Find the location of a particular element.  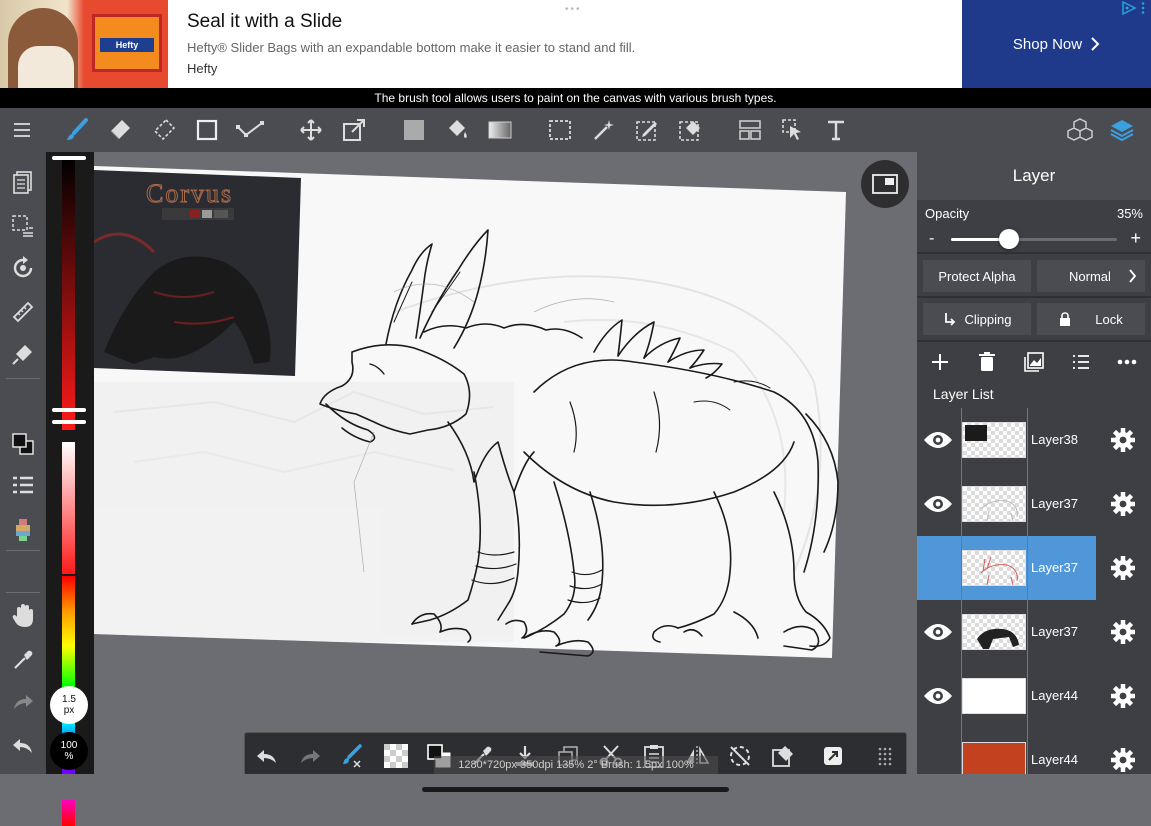

brush-tool-button is located at coordinates (77, 130).